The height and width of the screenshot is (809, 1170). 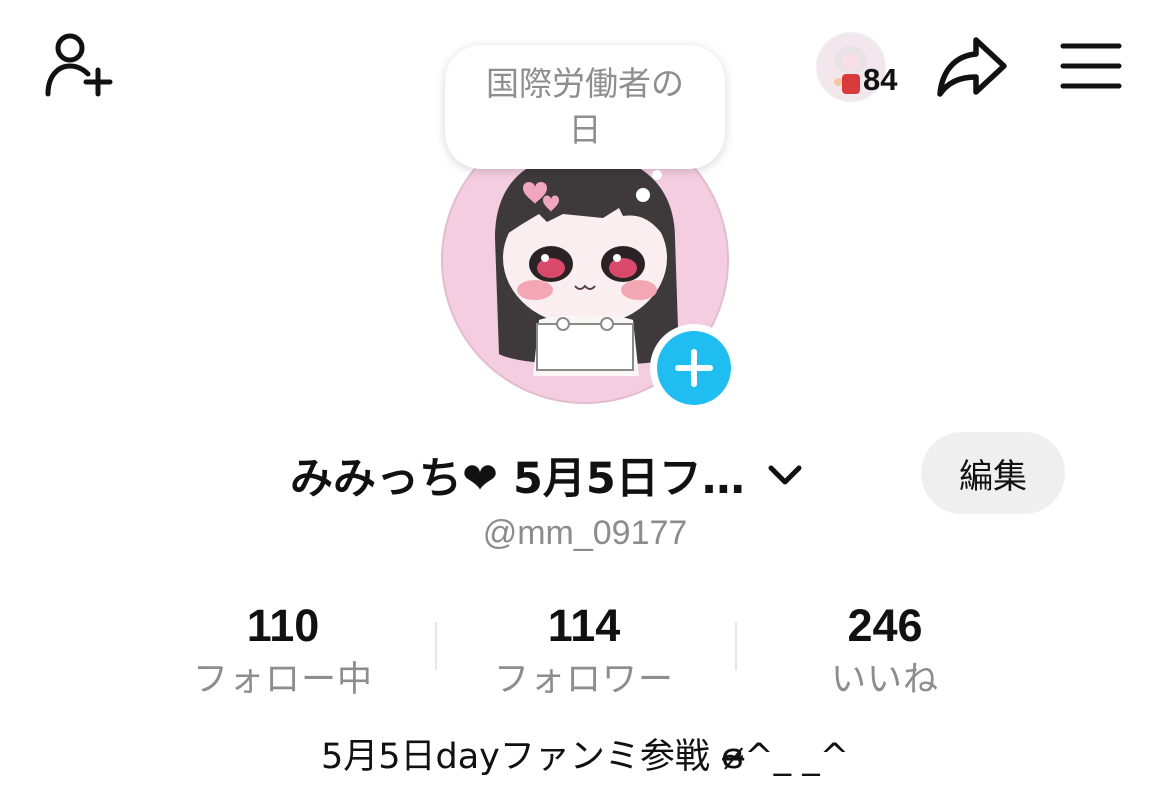 What do you see at coordinates (785, 475) in the screenshot?
I see `chevron-down-icon` at bounding box center [785, 475].